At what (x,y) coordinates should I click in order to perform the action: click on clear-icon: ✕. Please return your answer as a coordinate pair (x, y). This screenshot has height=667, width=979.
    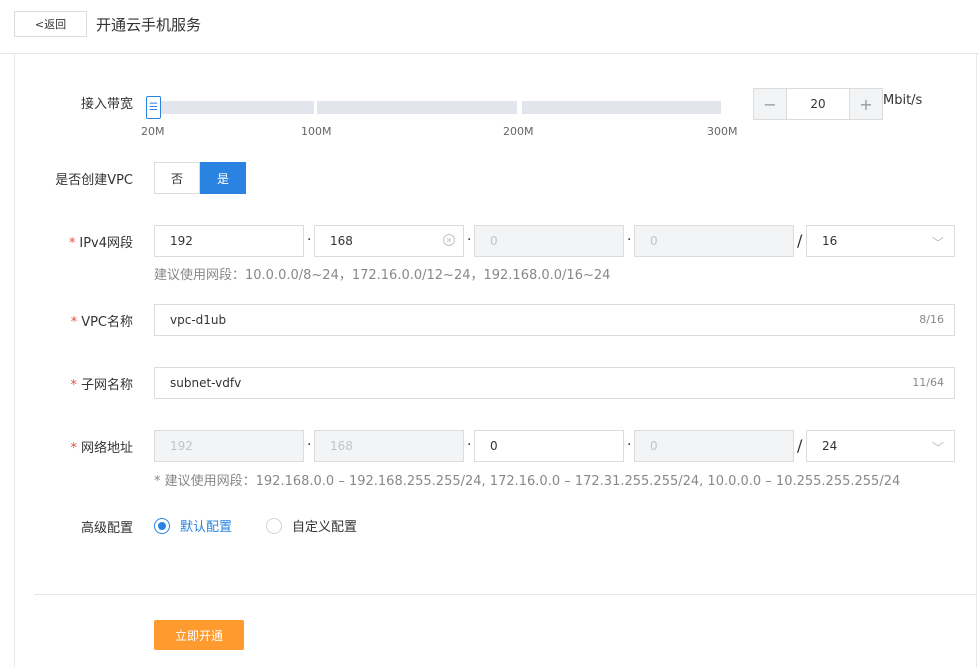
    Looking at the image, I should click on (449, 240).